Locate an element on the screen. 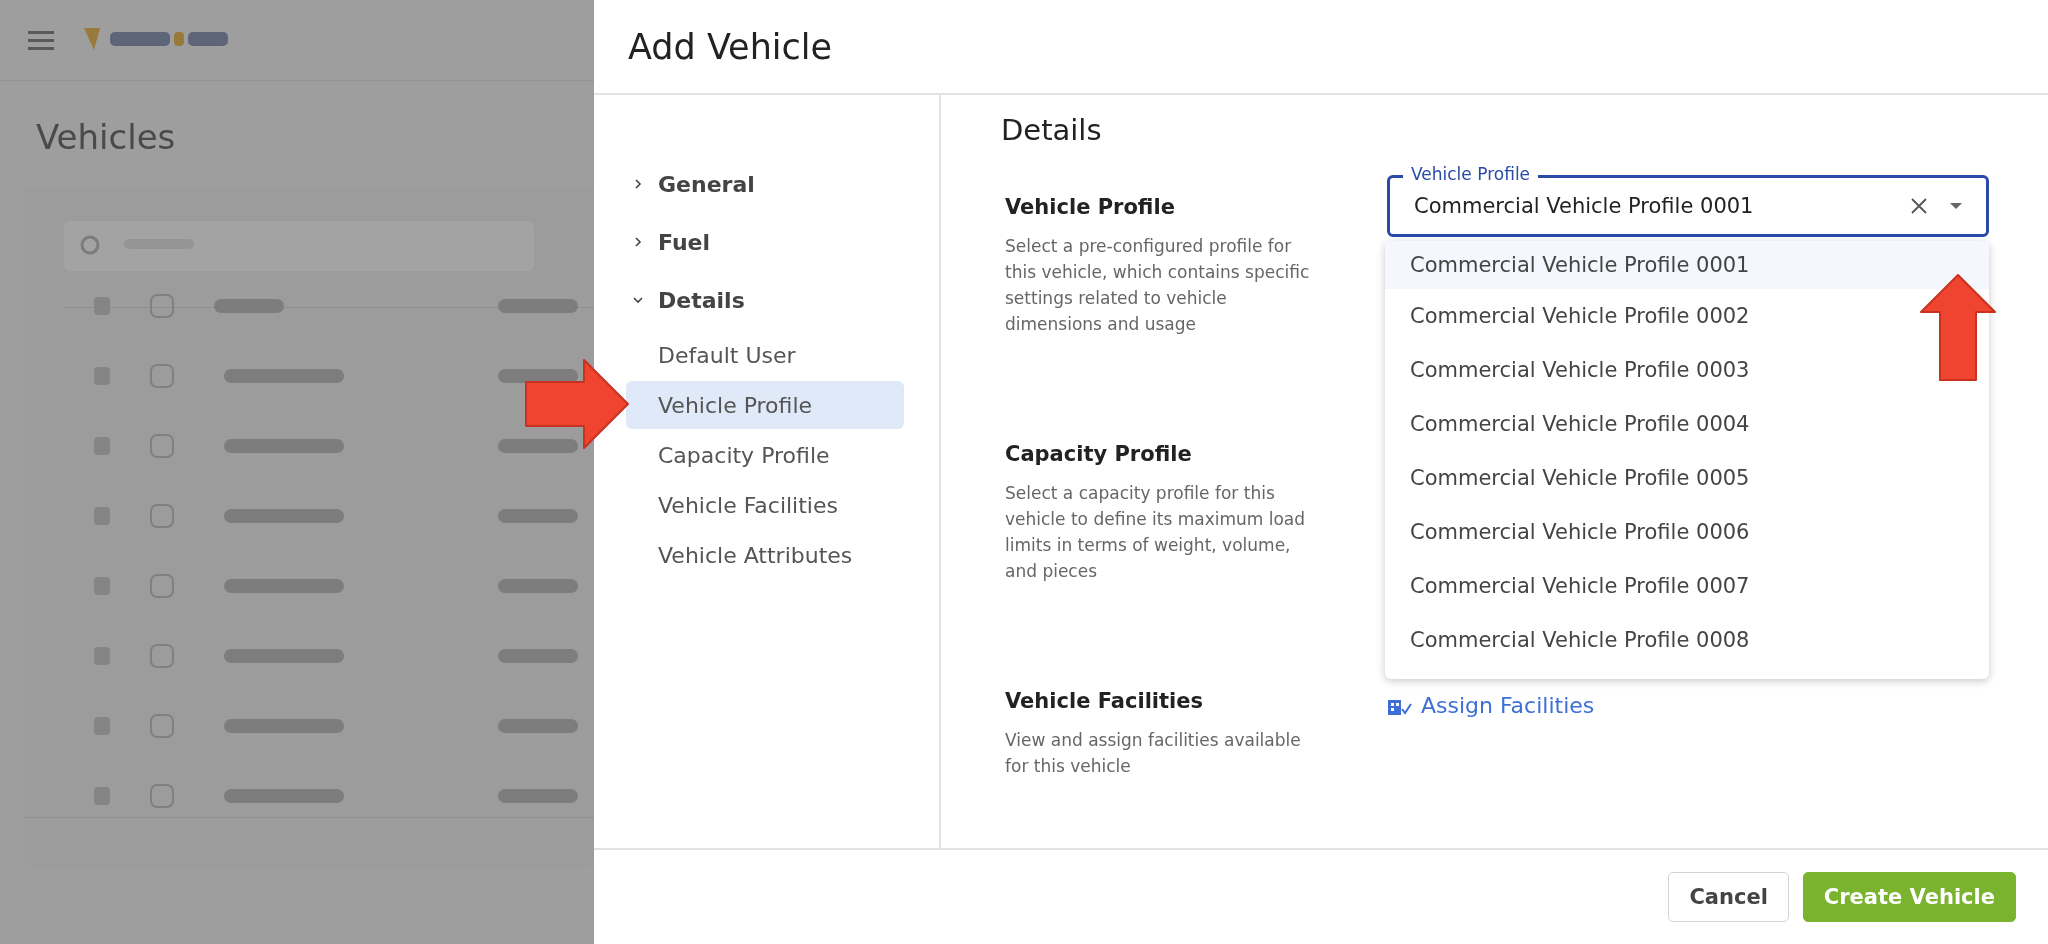 The height and width of the screenshot is (944, 2048). nav-group: Fuel is located at coordinates (785, 242).